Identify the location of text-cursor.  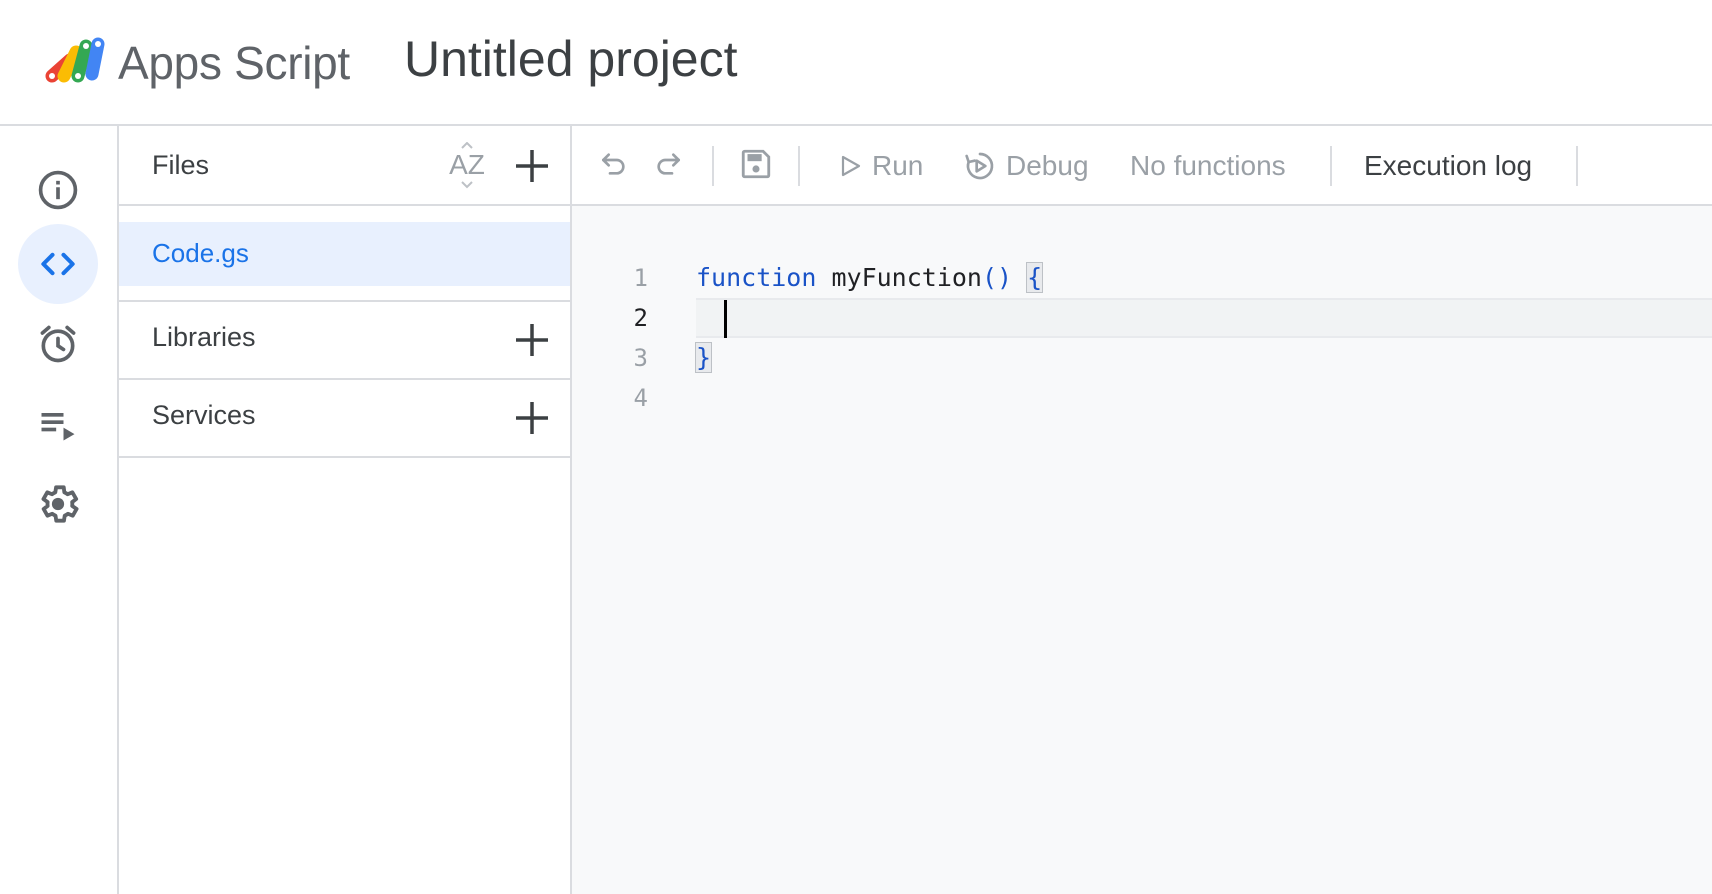
(725, 319).